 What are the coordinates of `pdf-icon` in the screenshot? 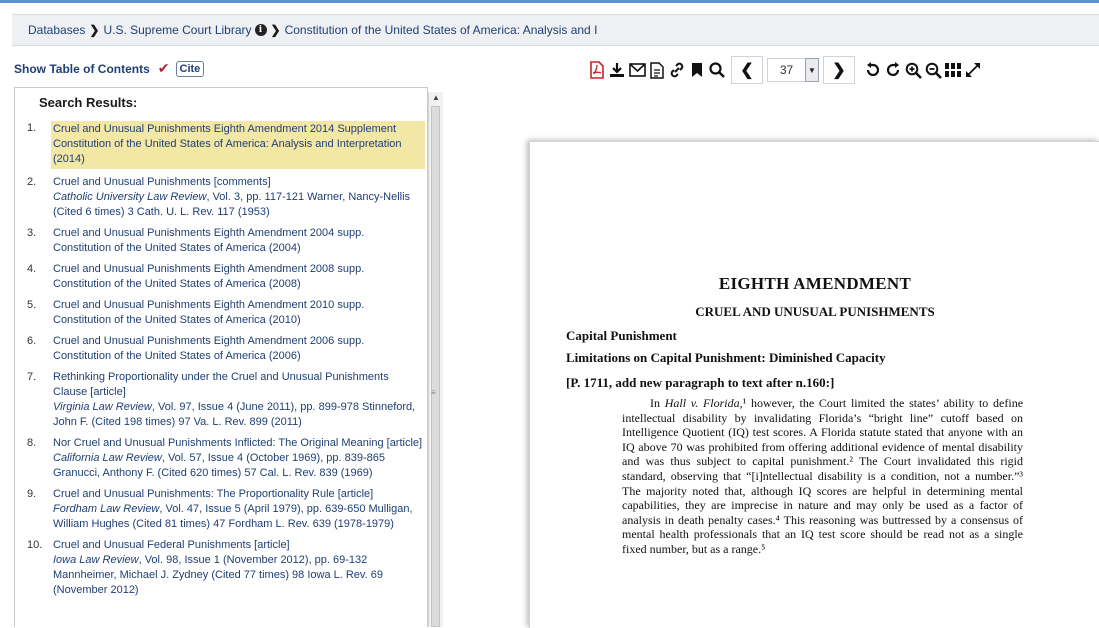 It's located at (597, 70).